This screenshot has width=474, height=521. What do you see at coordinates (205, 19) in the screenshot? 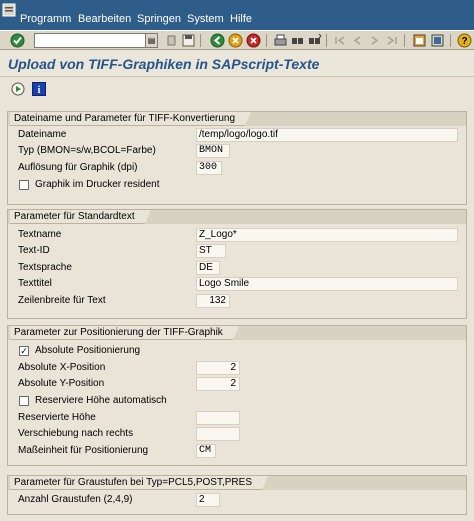
I see `menu-system: System` at bounding box center [205, 19].